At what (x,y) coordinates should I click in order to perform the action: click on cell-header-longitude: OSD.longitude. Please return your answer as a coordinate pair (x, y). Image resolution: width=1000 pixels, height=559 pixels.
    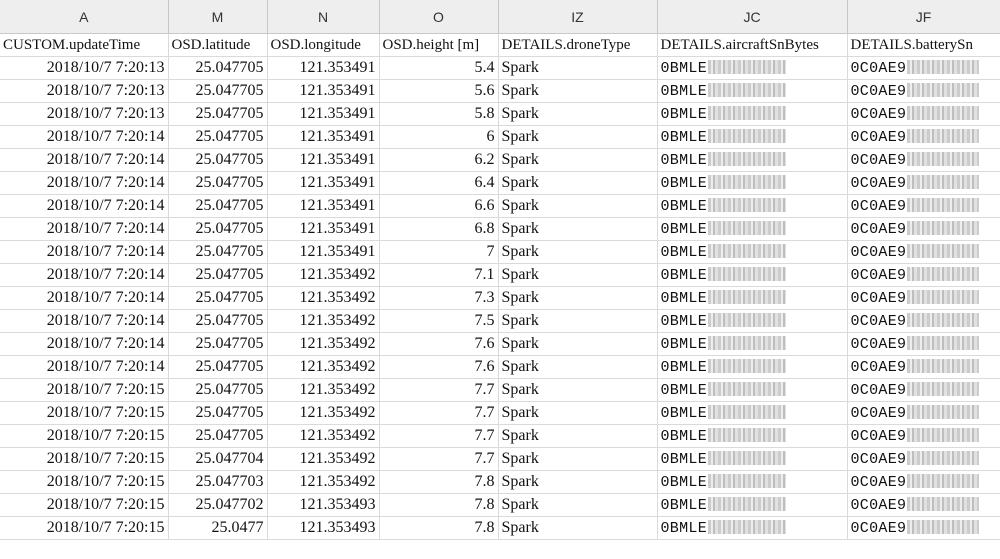
    Looking at the image, I should click on (323, 45).